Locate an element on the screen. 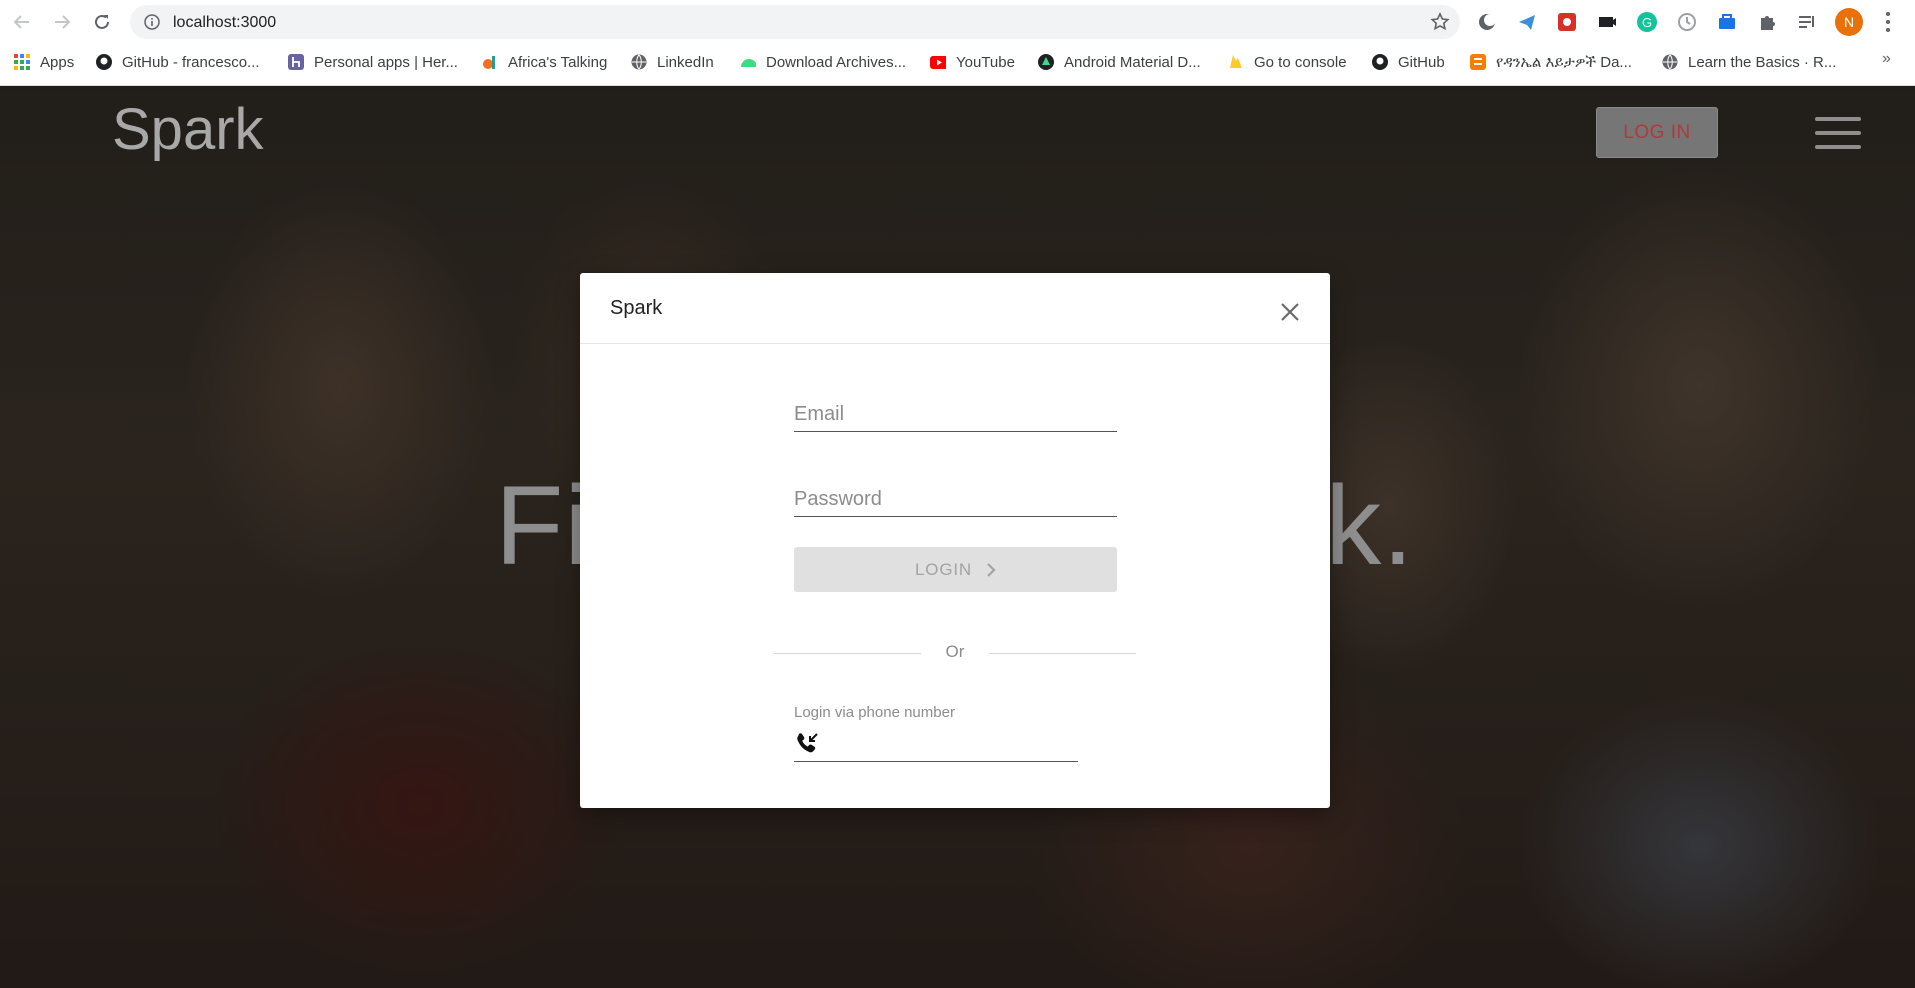 This screenshot has height=988, width=1915. timer-extension-icon is located at coordinates (1687, 22).